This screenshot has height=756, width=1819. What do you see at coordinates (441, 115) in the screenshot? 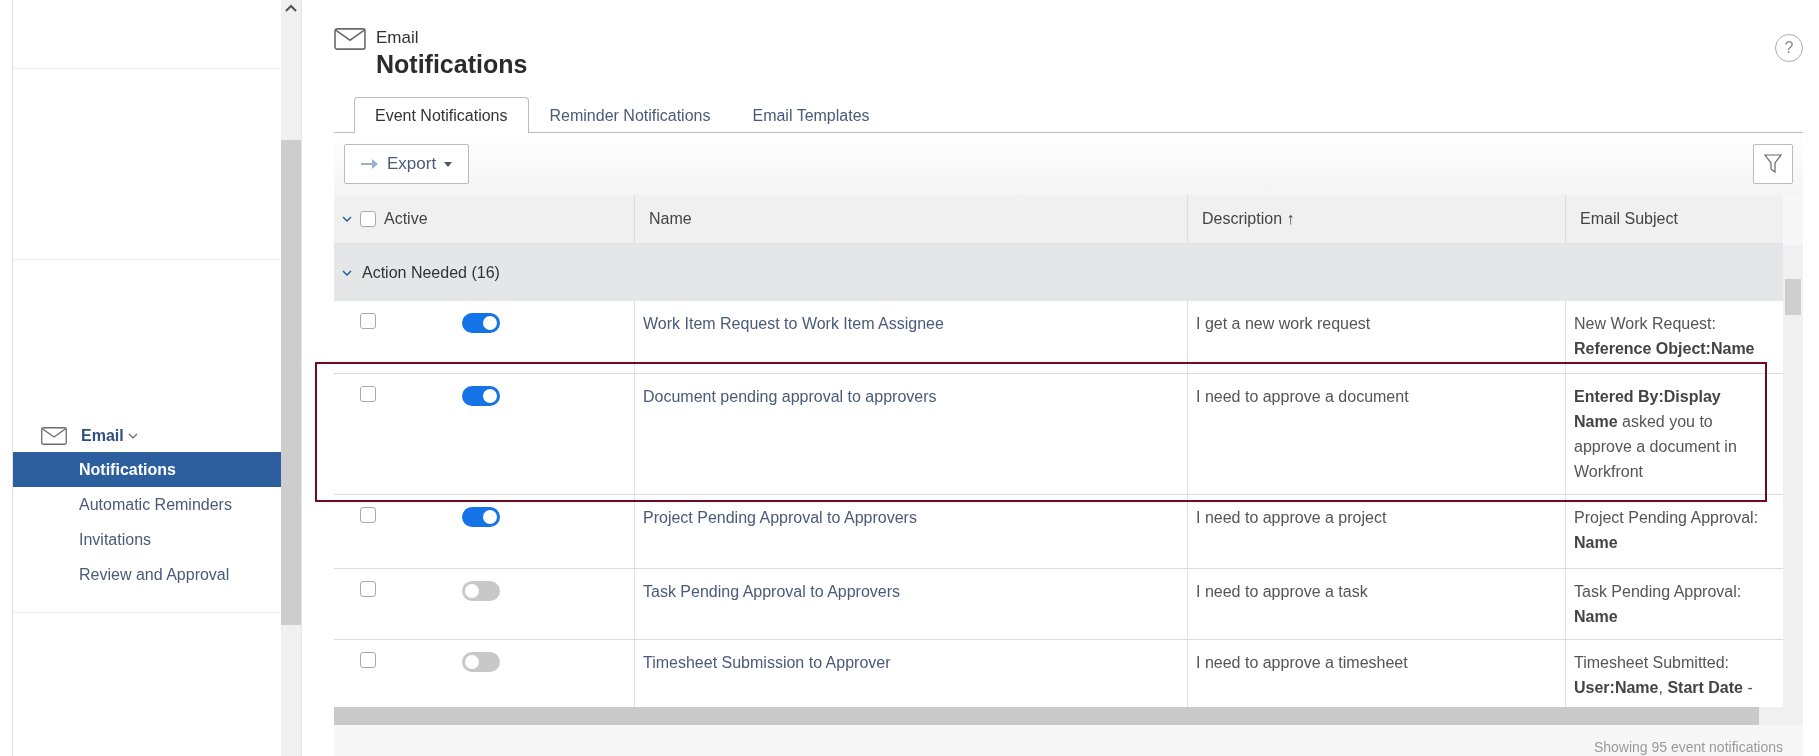
I see `tab: Event Notifications` at bounding box center [441, 115].